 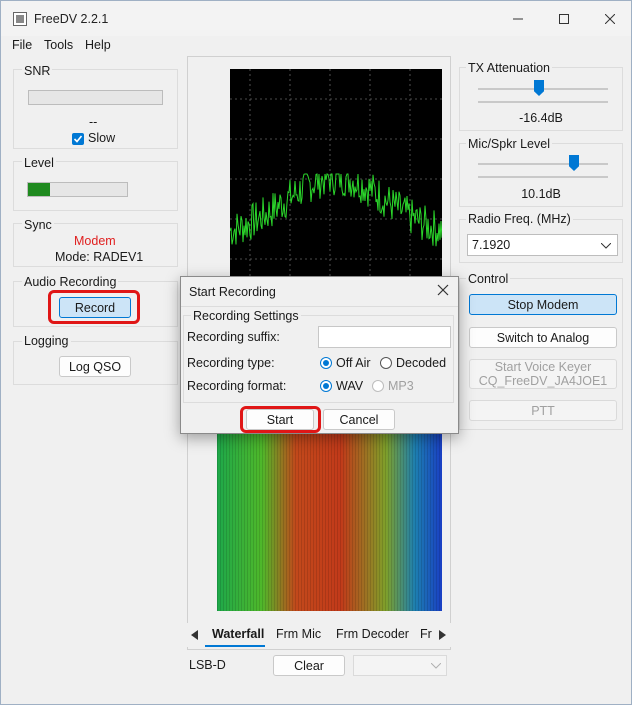 I want to click on ptt-button: PTT, so click(x=543, y=410).